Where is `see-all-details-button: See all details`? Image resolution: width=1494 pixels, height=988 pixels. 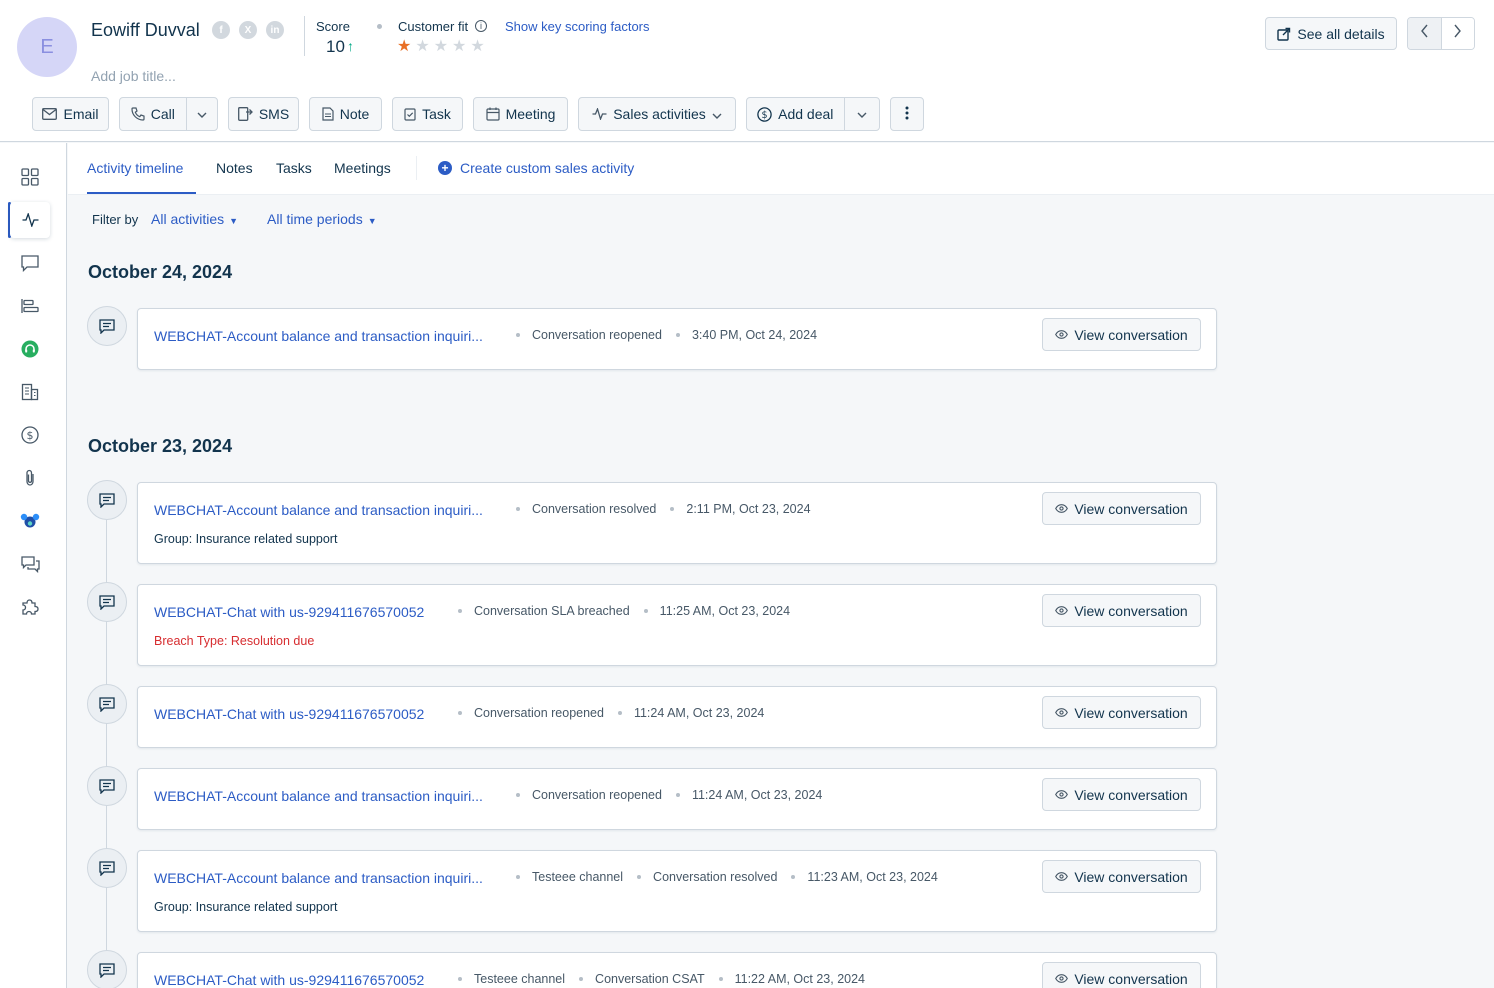
see-all-details-button: See all details is located at coordinates (1331, 33).